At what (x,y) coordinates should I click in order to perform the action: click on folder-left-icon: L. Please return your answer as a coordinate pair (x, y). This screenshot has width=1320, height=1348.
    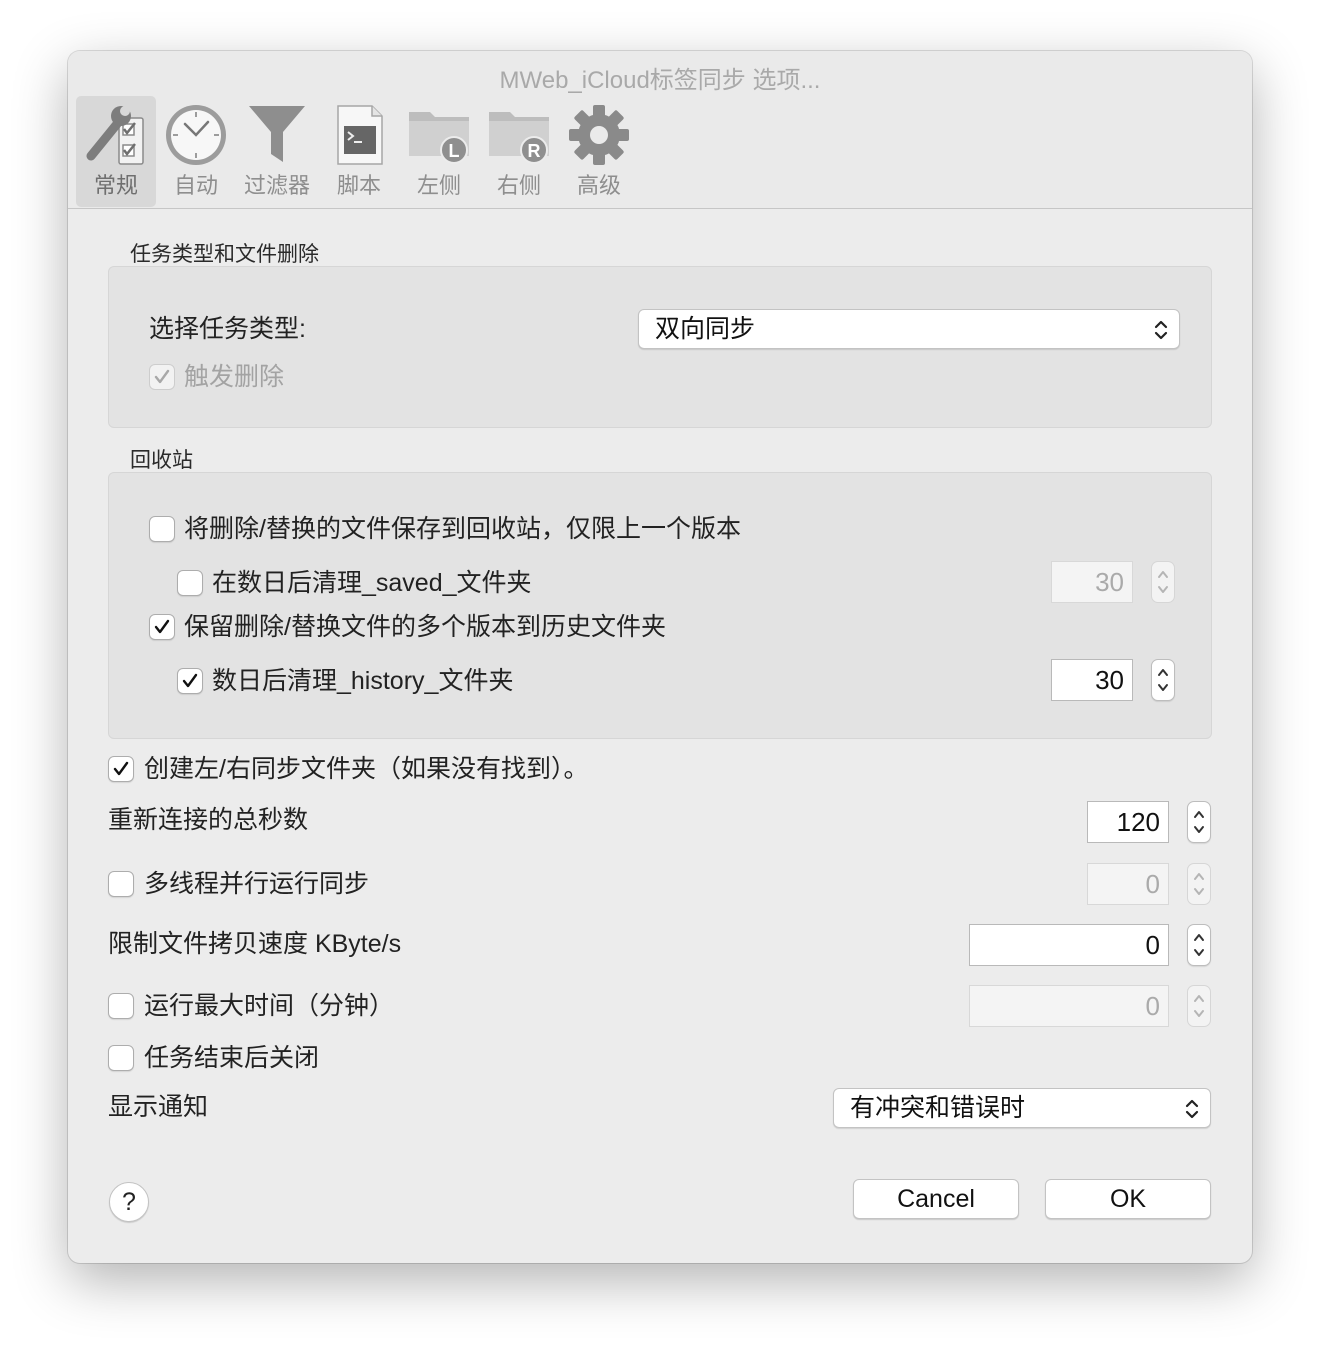
    Looking at the image, I should click on (439, 138).